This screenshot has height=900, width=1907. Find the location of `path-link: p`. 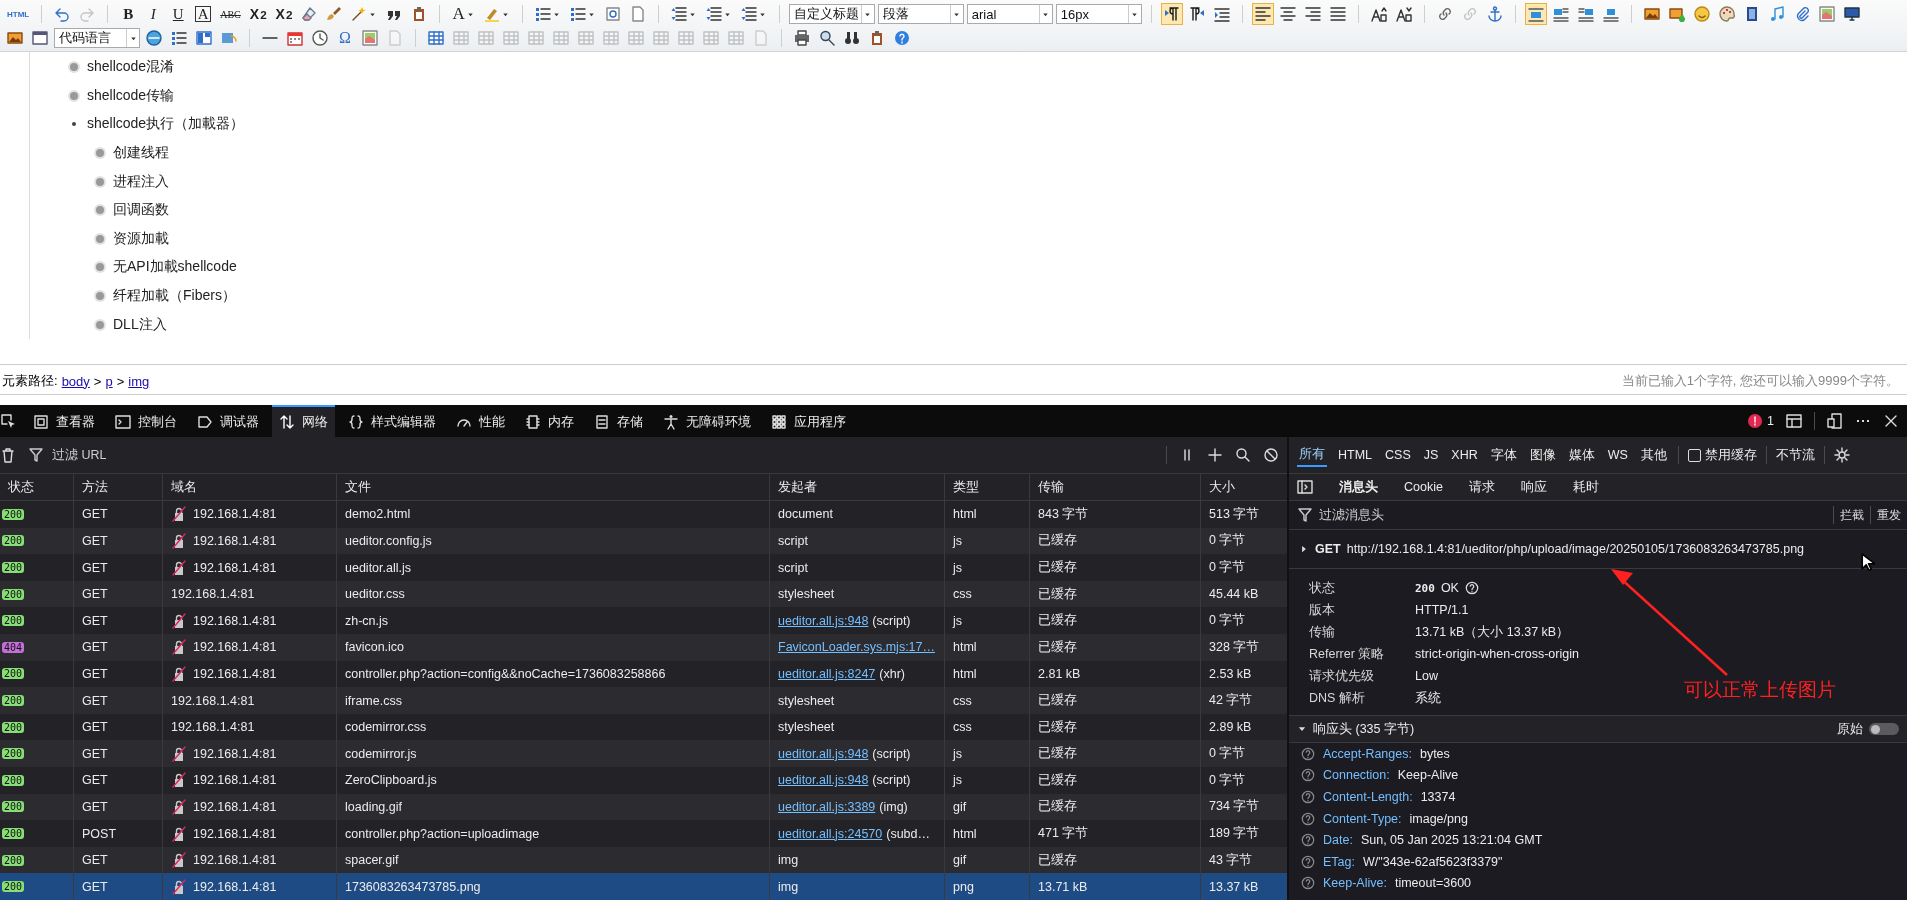

path-link: p is located at coordinates (109, 381).